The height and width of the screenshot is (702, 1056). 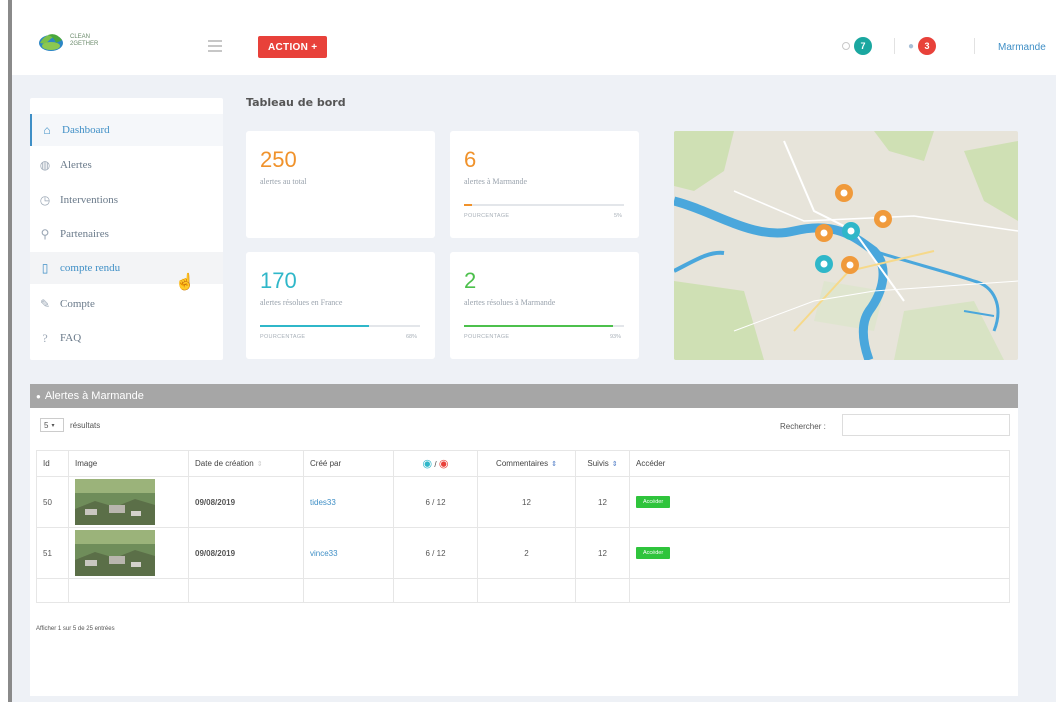 What do you see at coordinates (927, 46) in the screenshot?
I see `messages-count-badge: 3` at bounding box center [927, 46].